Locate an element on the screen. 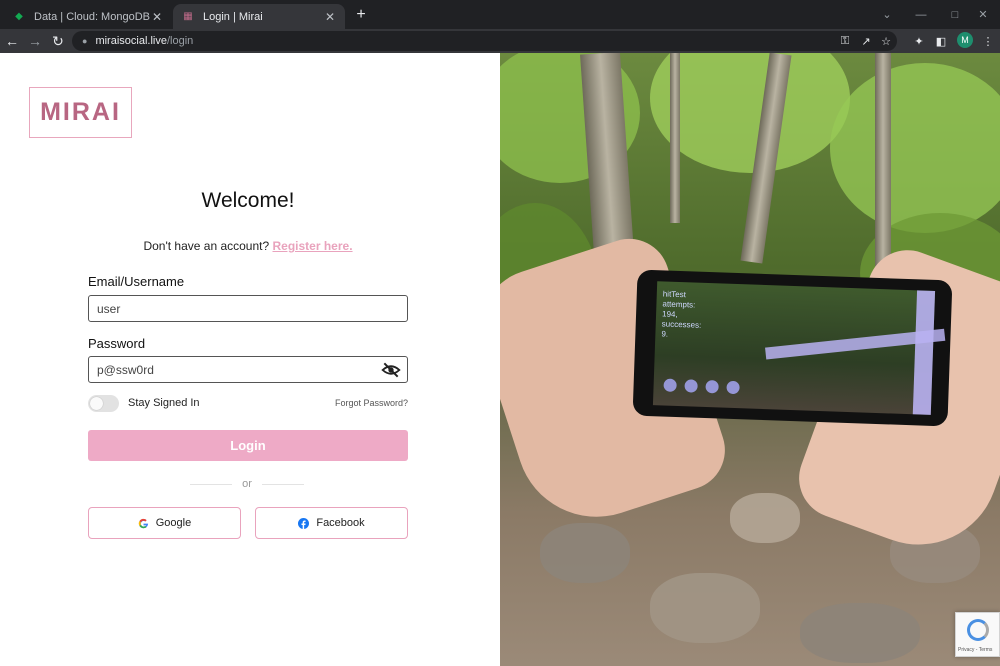 Image resolution: width=1000 pixels, height=666 pixels. register-link: Register here. is located at coordinates (313, 246).